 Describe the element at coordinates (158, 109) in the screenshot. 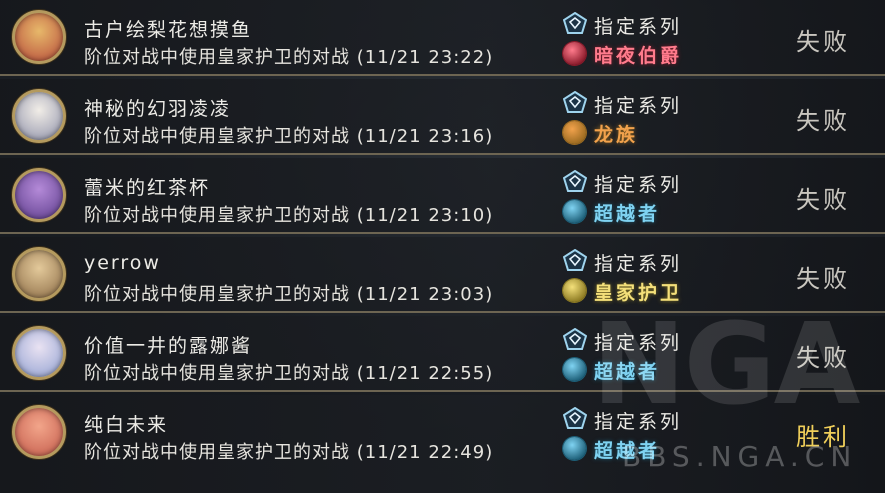

I see `opponent-name: 神秘的幻羽凌凌` at that location.